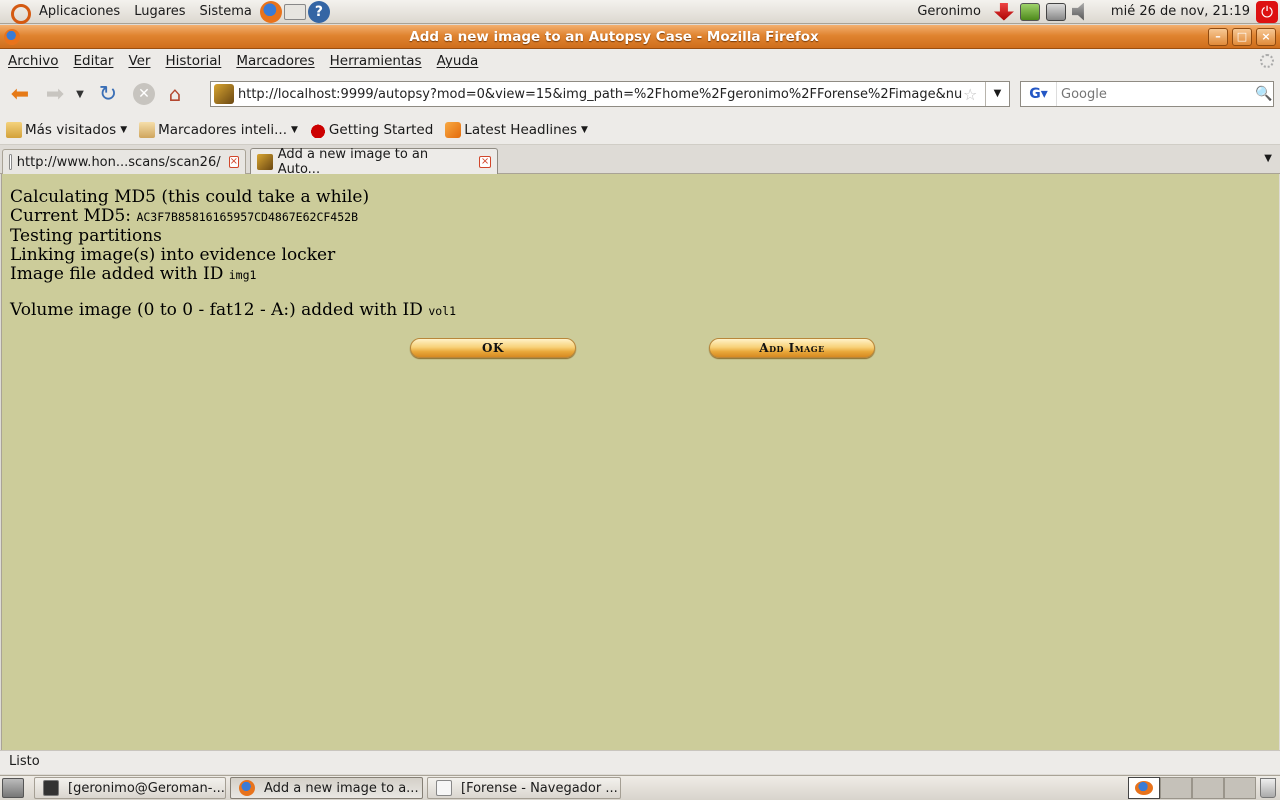 This screenshot has width=1280, height=800. What do you see at coordinates (270, 11) in the screenshot?
I see `firefox-launcher-icon` at bounding box center [270, 11].